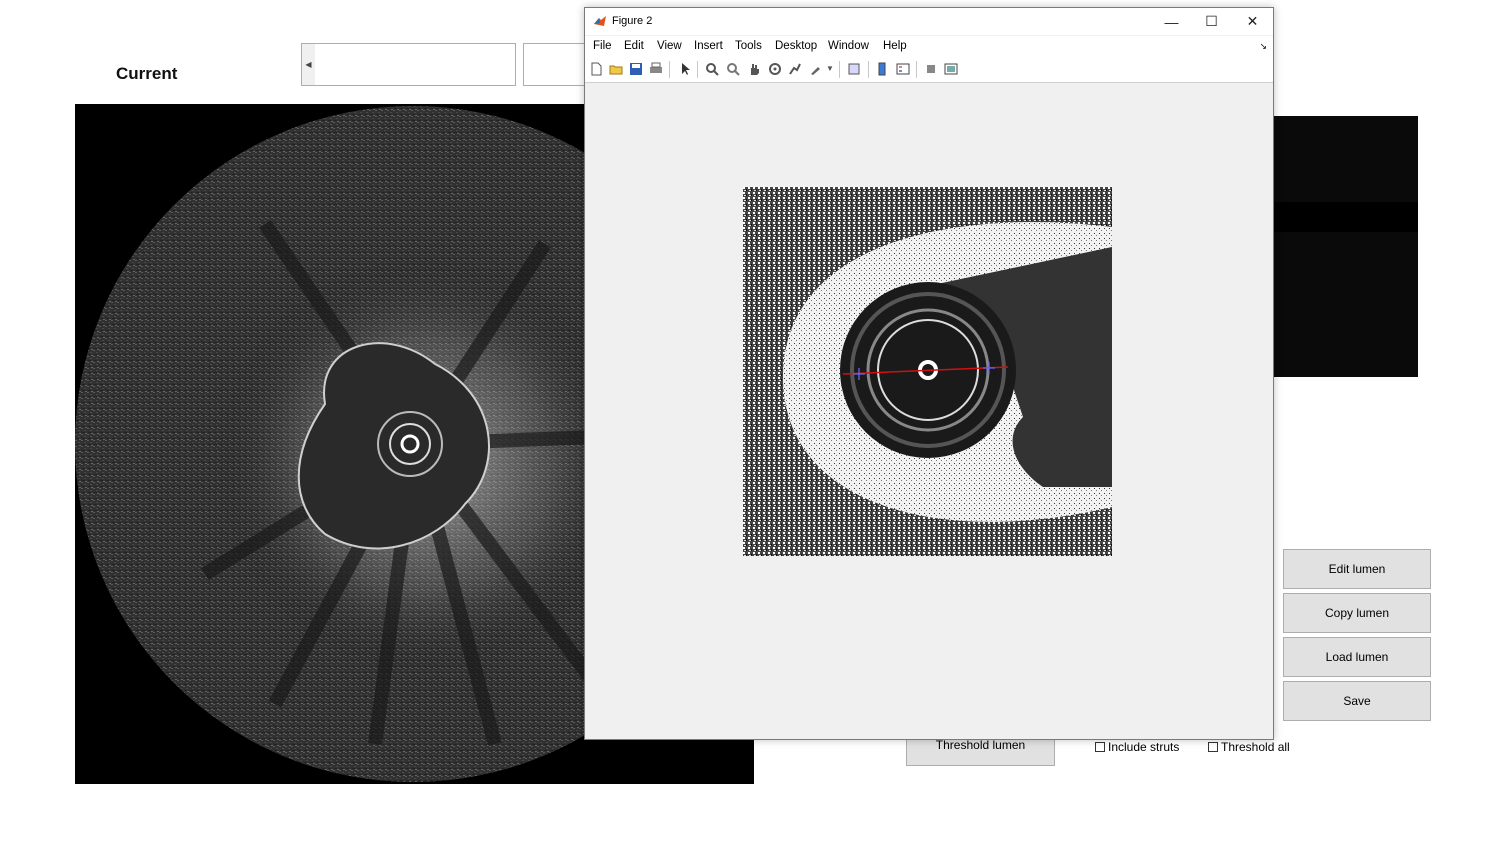  I want to click on load-lumen-button: Load lumen, so click(1357, 657).